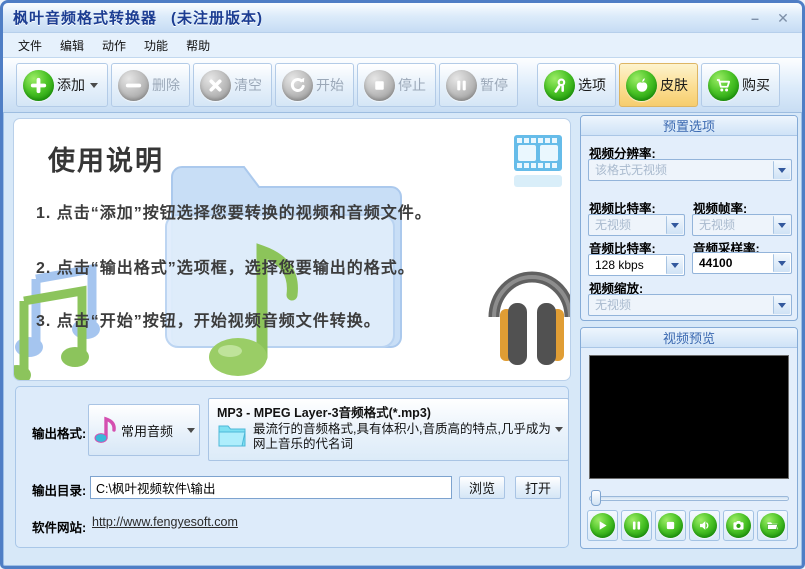 The image size is (805, 569). What do you see at coordinates (658, 85) in the screenshot?
I see `skin-button: 皮肤` at bounding box center [658, 85].